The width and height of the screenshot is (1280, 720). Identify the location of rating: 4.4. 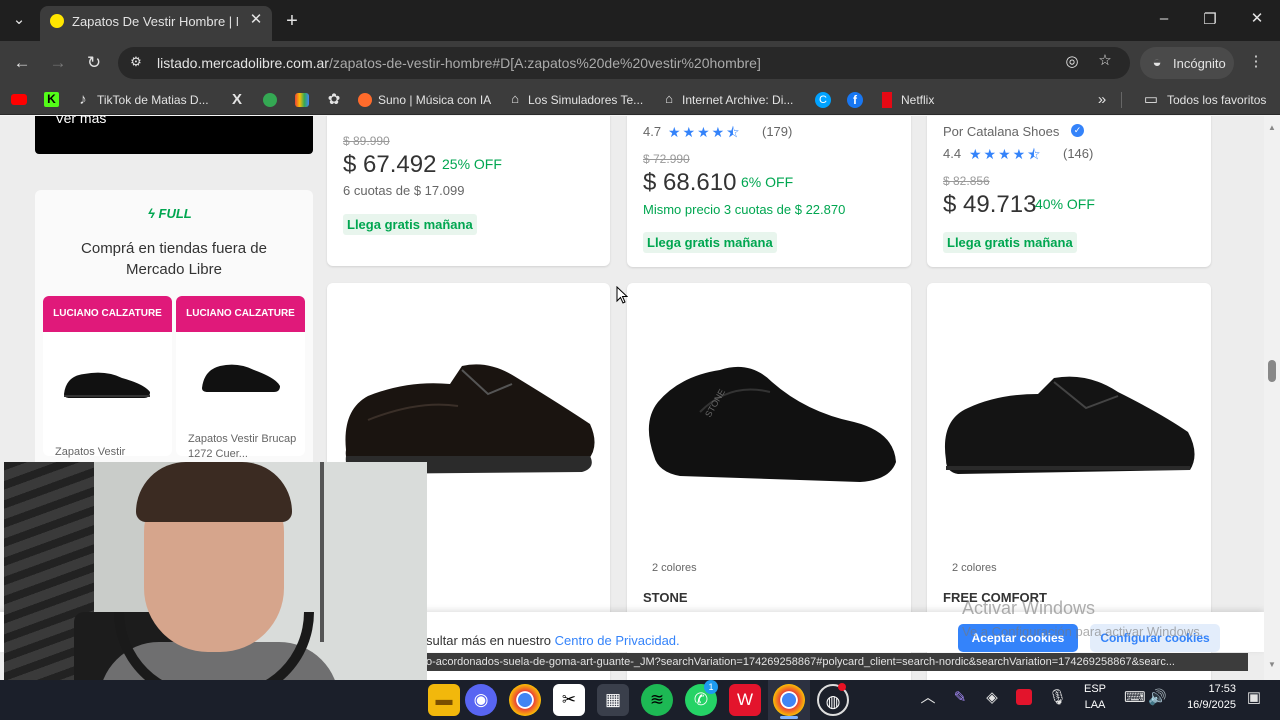
(952, 153).